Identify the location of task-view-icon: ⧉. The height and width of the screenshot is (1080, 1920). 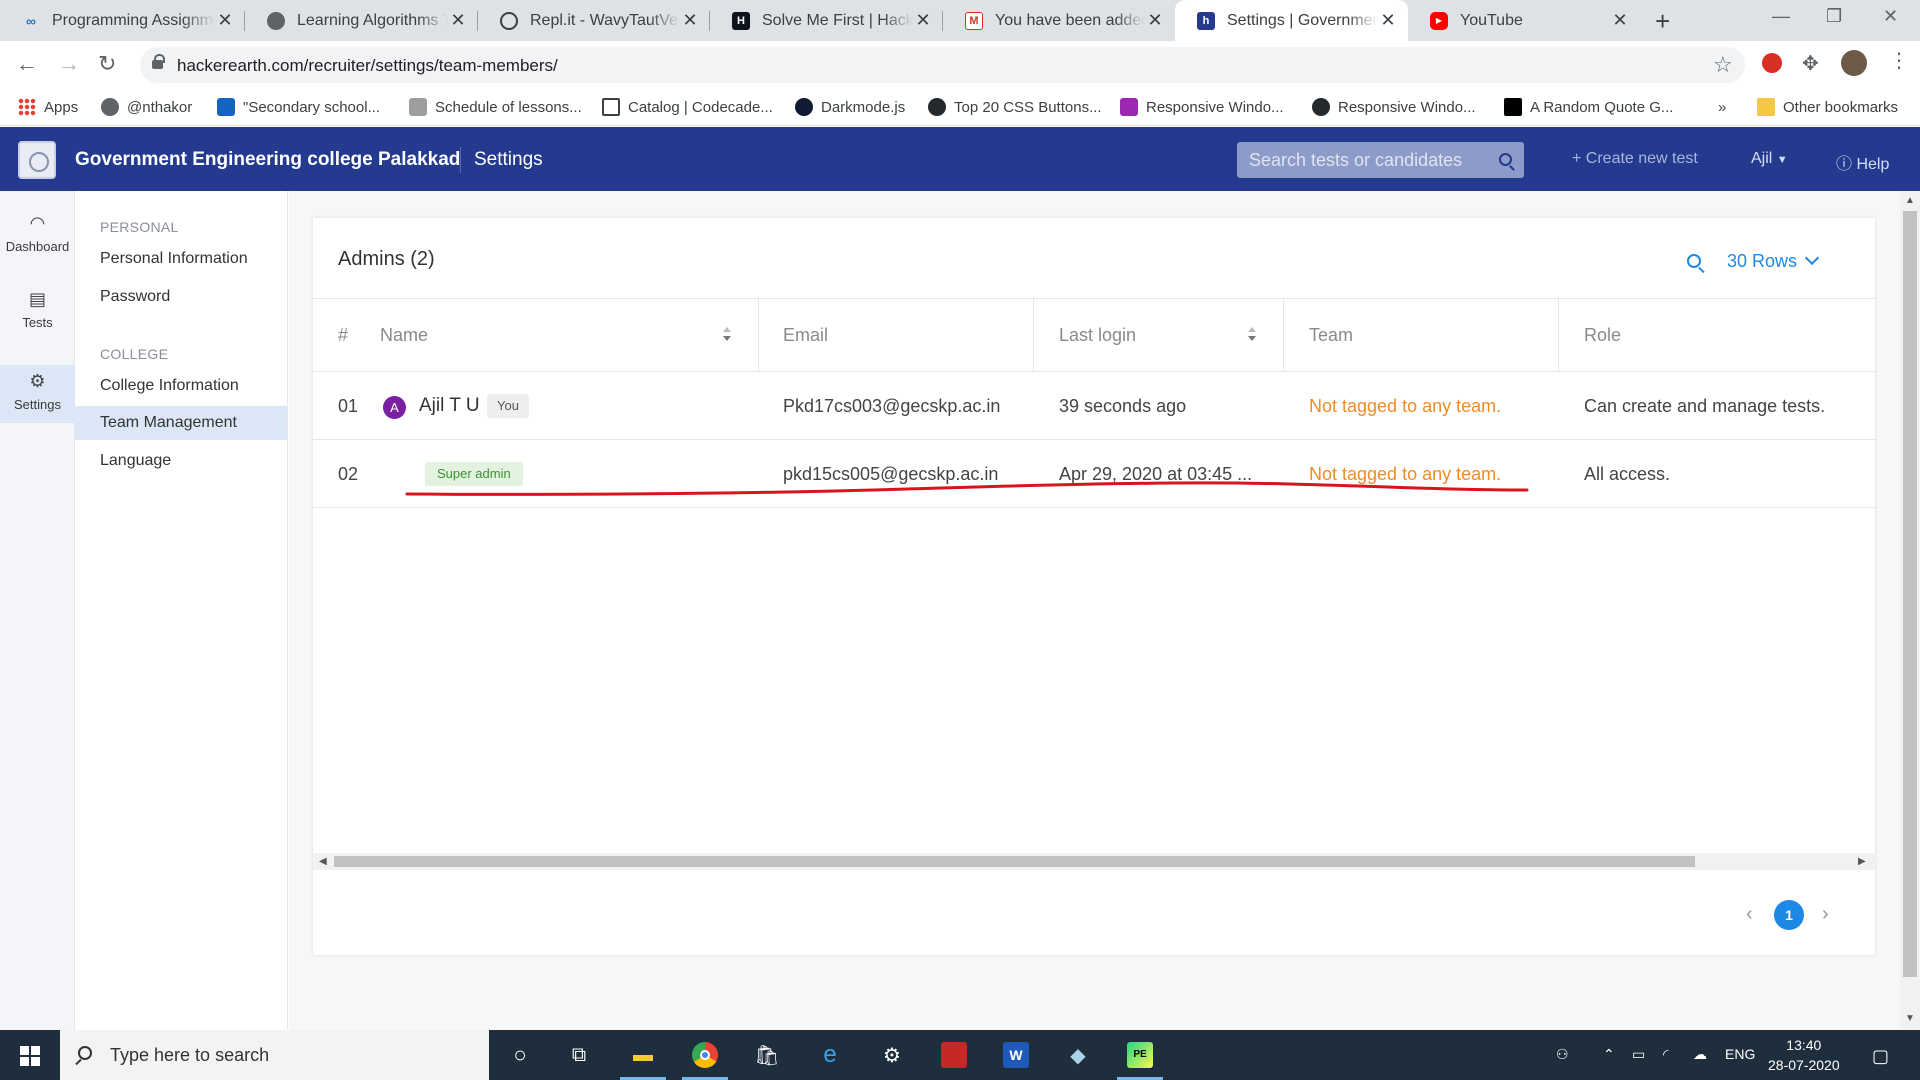
(579, 1055).